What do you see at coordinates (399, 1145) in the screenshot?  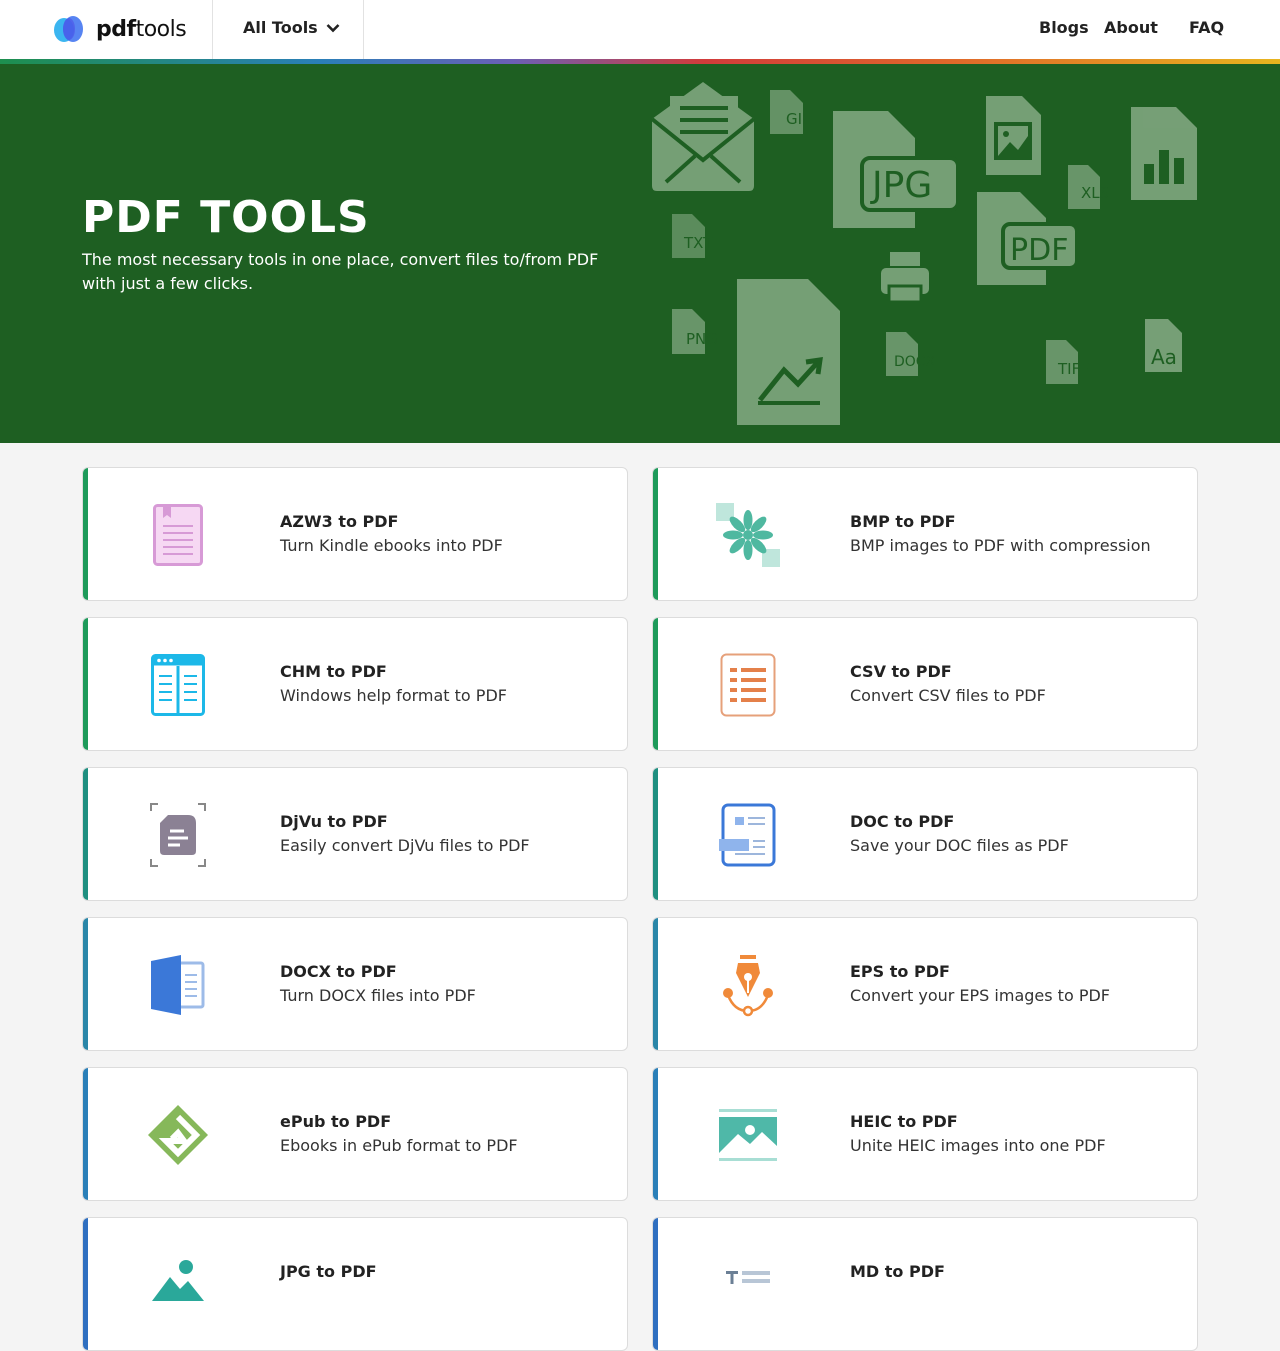 I see `tool-desc: Ebooks in ePub format to PDF` at bounding box center [399, 1145].